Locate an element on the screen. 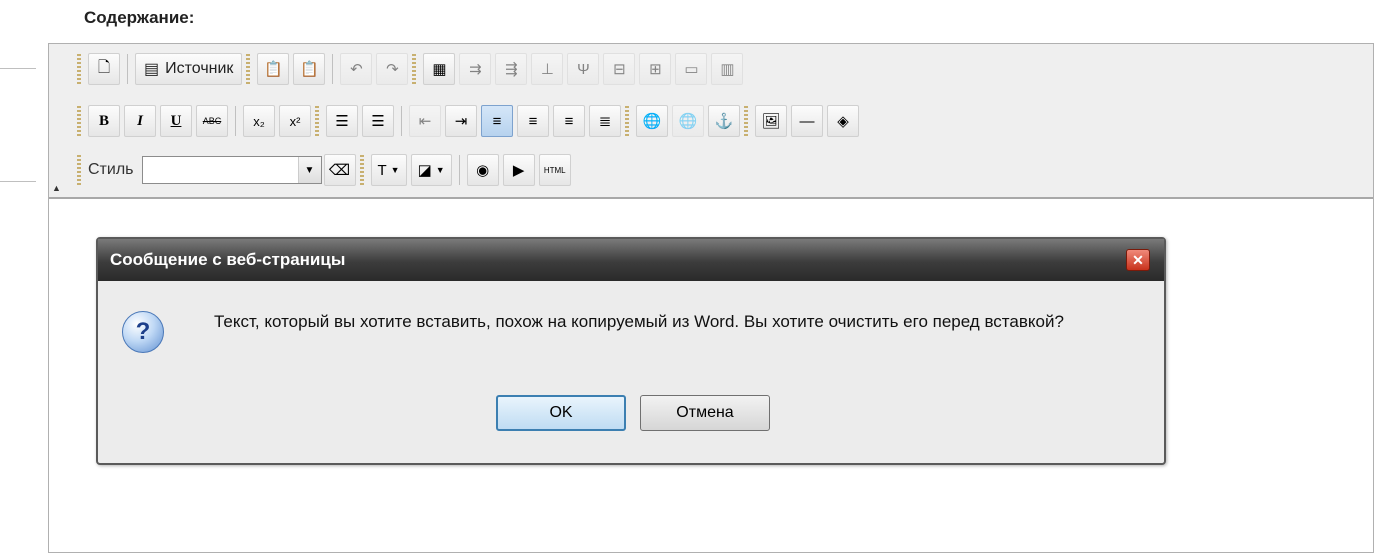  toolbar-grip is located at coordinates (79, 69).